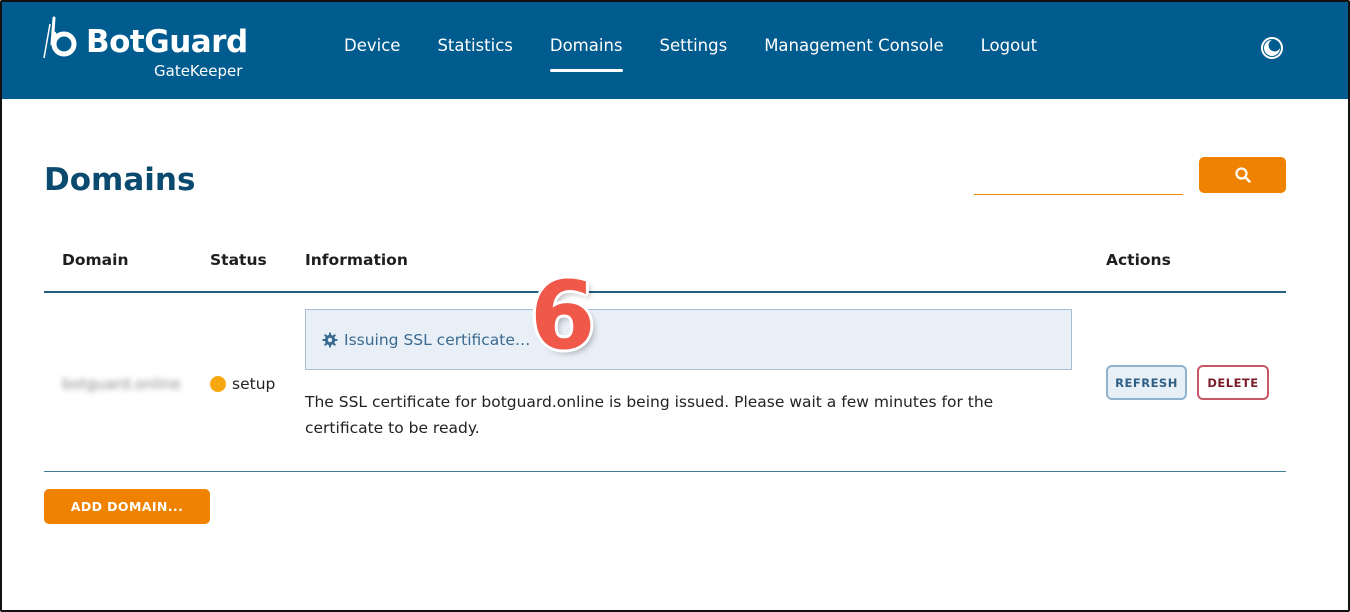 The image size is (1350, 612). Describe the element at coordinates (330, 339) in the screenshot. I see `gear-icon` at that location.